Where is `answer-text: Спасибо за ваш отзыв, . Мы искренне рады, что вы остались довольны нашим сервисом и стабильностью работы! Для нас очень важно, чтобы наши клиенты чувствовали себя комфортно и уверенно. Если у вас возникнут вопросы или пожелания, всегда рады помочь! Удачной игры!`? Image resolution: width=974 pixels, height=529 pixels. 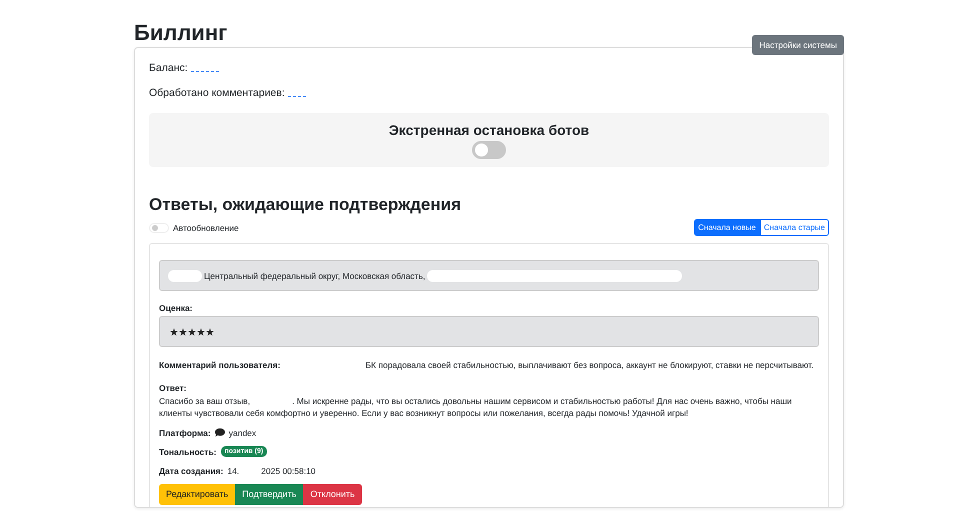 answer-text: Спасибо за ваш отзыв, . Мы искренне рады, что вы остались довольны нашим сервисом и стабильностью работы! Для нас очень важно, чтобы наши клиенты чувствовали себя комфортно и уверенно. Если у вас возникнут вопросы или пожелания, всегда рады помочь! Удачной игры! is located at coordinates (476, 407).